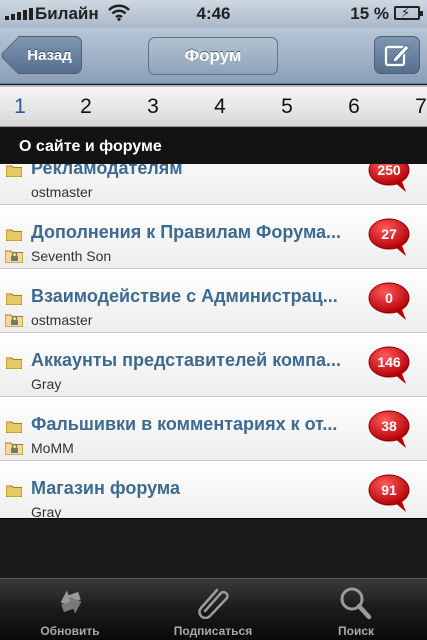 This screenshot has height=640, width=427. What do you see at coordinates (287, 107) in the screenshot?
I see `page-5-link: 5` at bounding box center [287, 107].